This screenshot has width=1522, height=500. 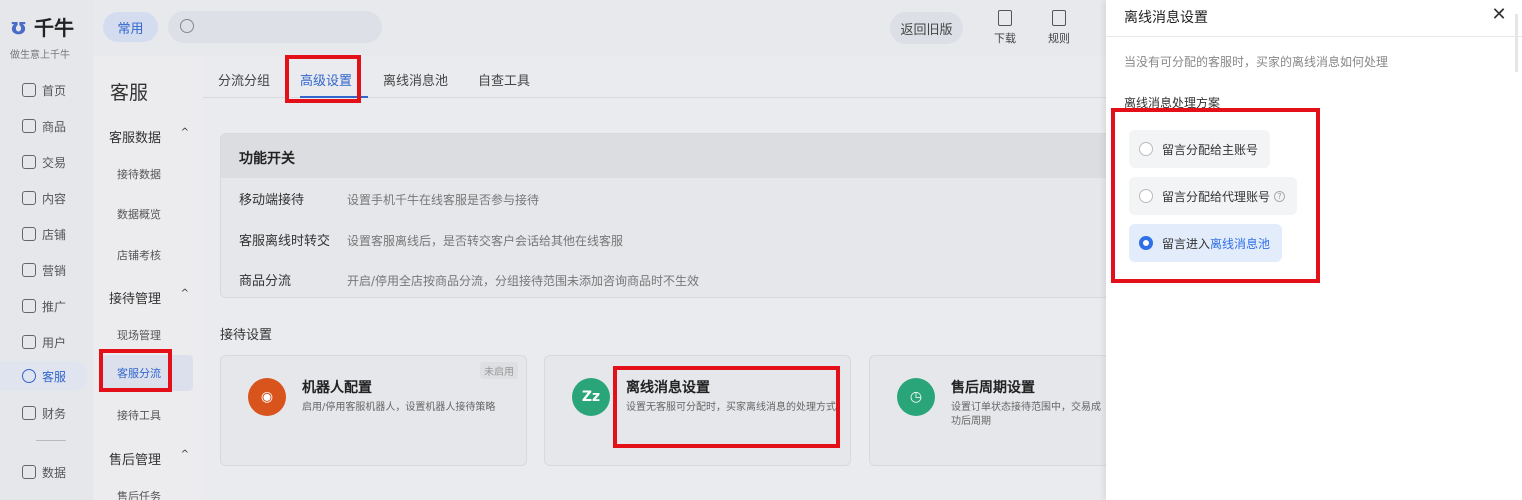 What do you see at coordinates (337, 388) in the screenshot?
I see `card-title: 机器人配置` at bounding box center [337, 388].